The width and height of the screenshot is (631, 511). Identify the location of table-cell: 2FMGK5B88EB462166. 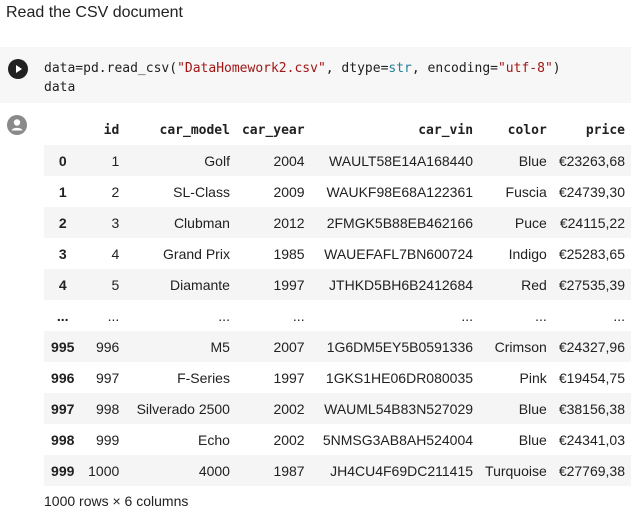
(400, 222).